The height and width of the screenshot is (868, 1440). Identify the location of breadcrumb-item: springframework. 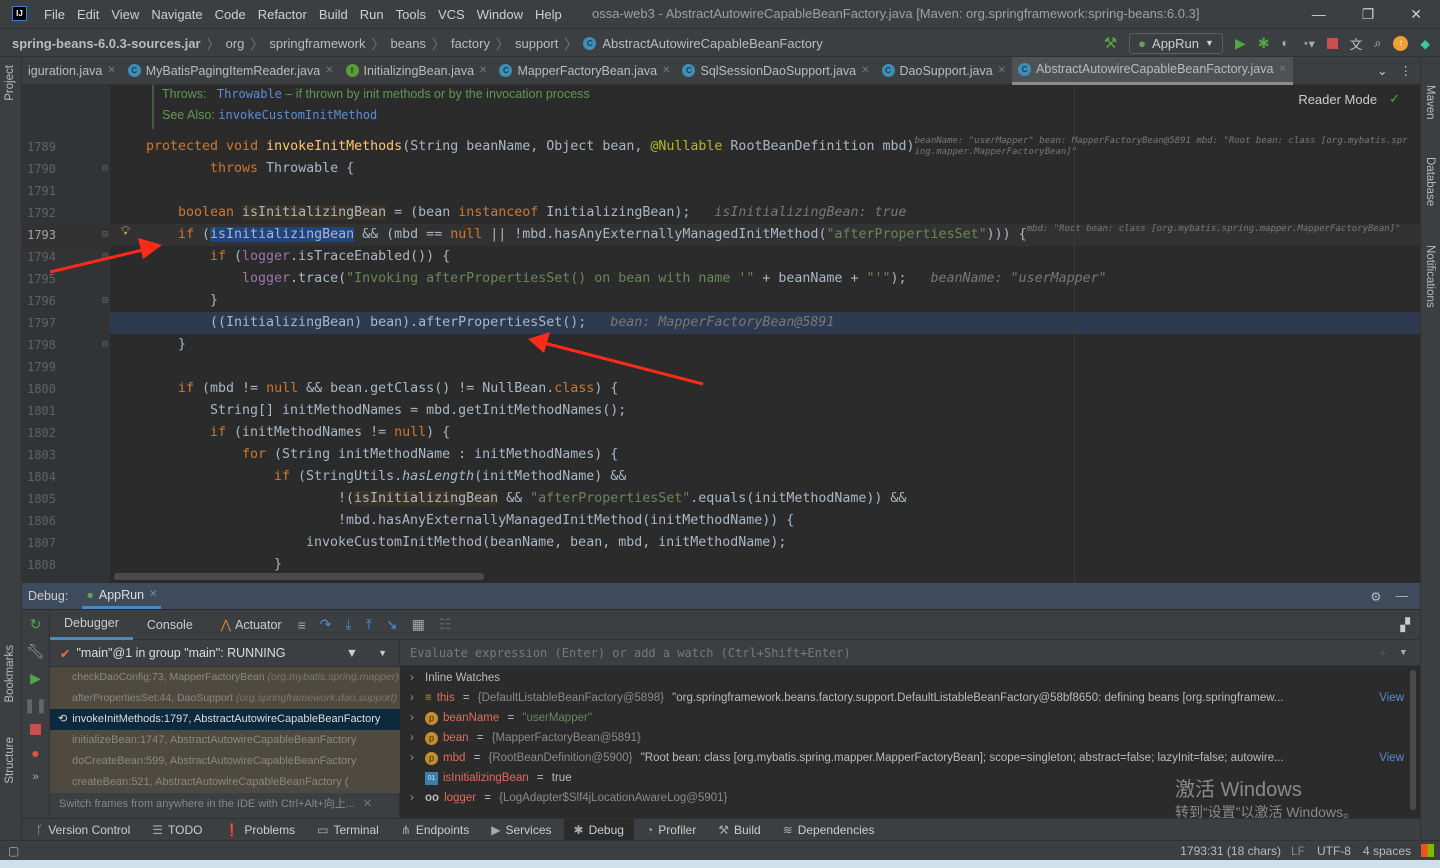
(317, 43).